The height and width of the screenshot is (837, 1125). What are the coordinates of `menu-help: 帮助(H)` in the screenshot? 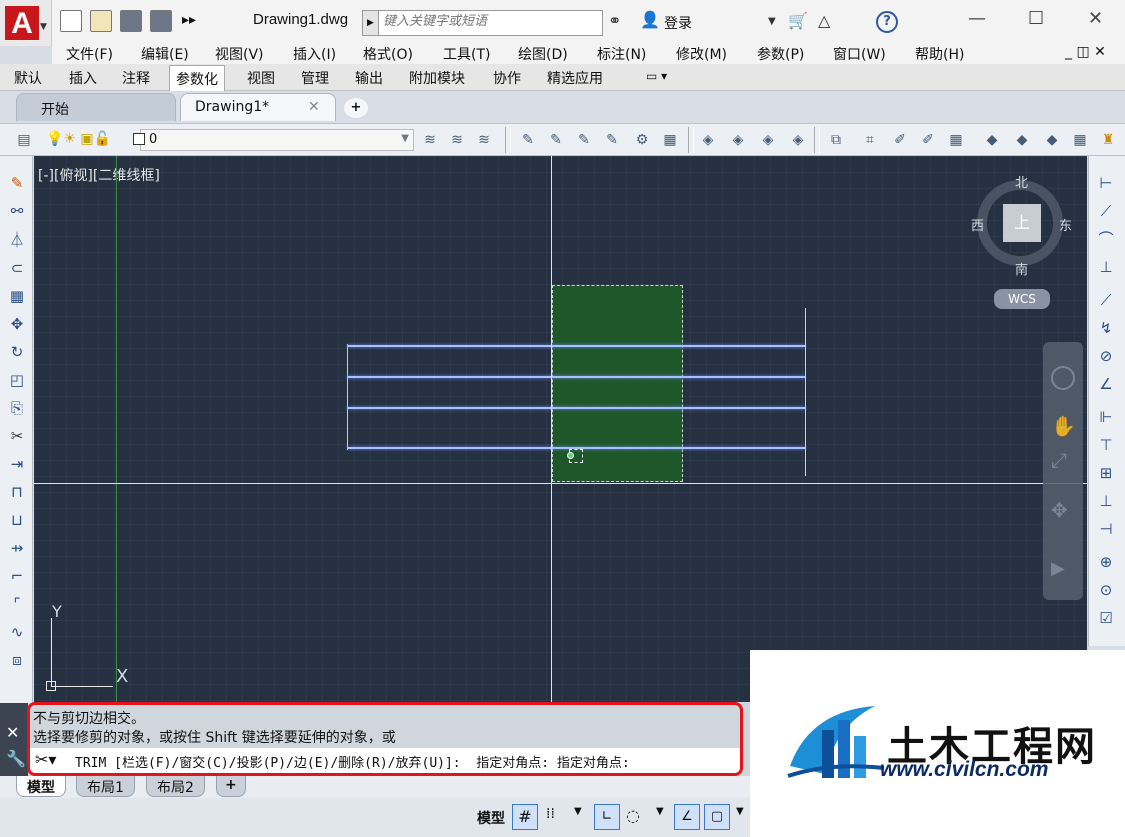 It's located at (939, 54).